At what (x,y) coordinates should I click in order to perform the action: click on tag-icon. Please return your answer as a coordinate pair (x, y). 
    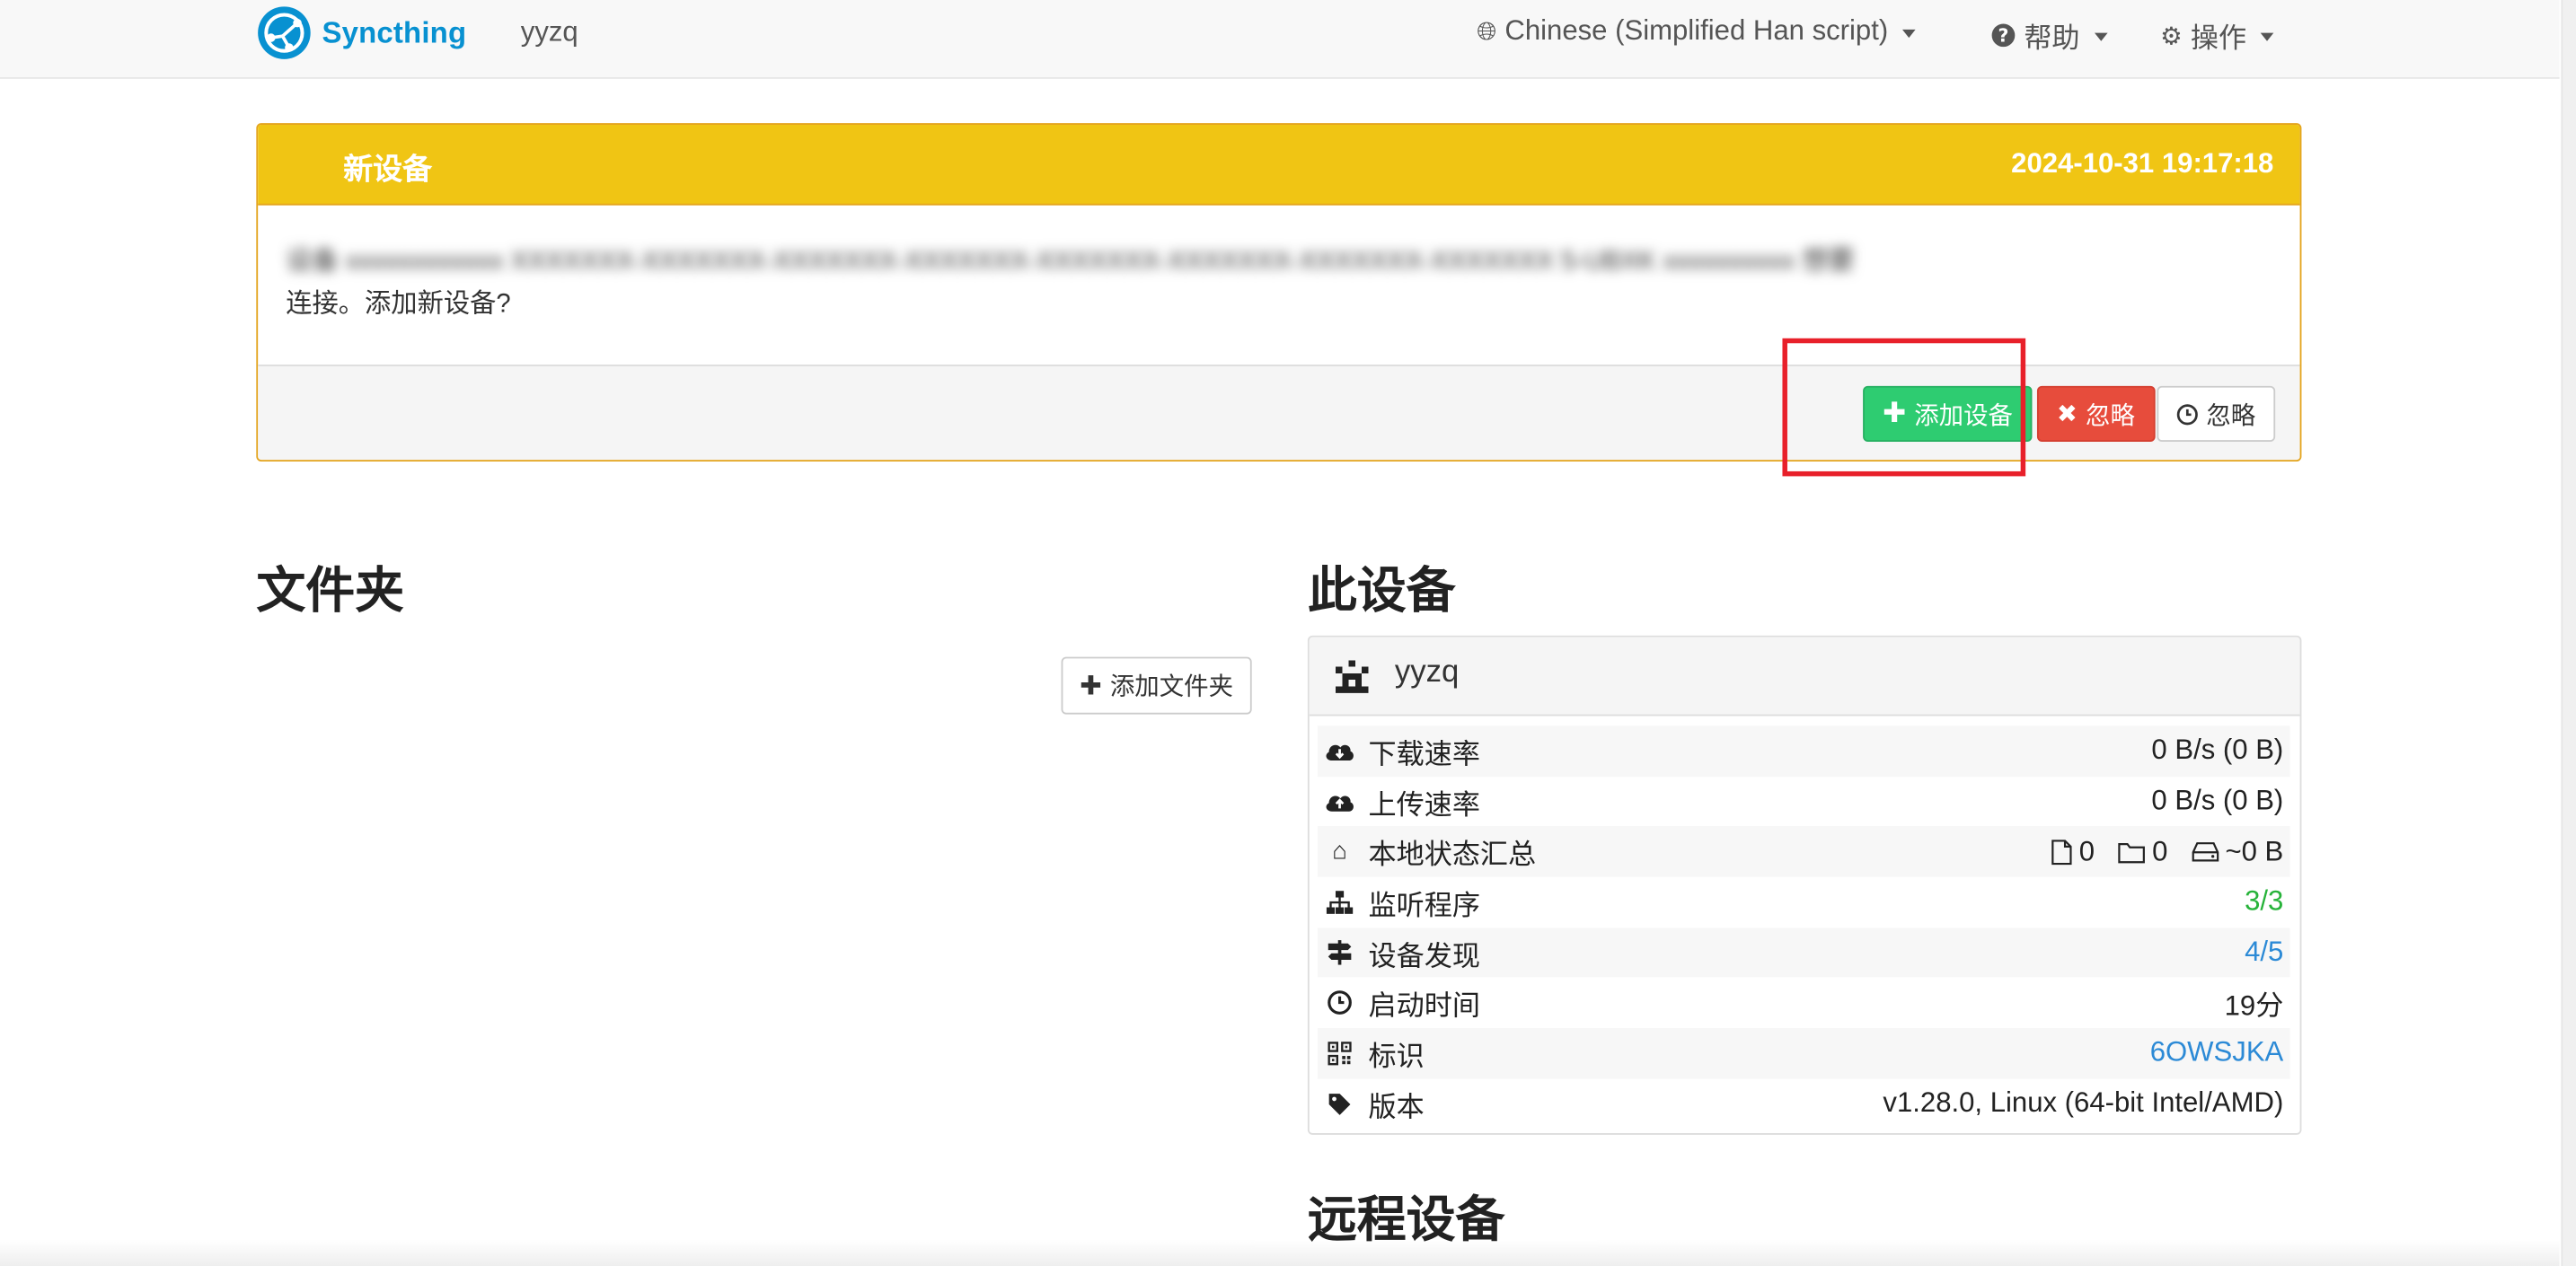
    Looking at the image, I should click on (1339, 1104).